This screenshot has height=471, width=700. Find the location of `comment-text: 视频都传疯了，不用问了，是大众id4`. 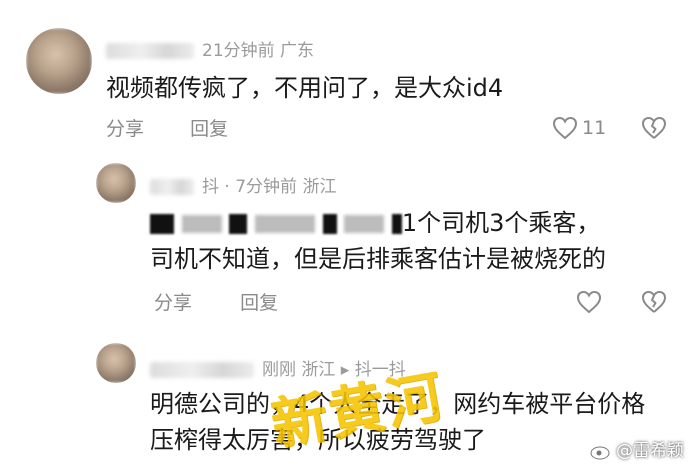

comment-text: 视频都传疯了，不用问了，是大众id4 is located at coordinates (305, 88).